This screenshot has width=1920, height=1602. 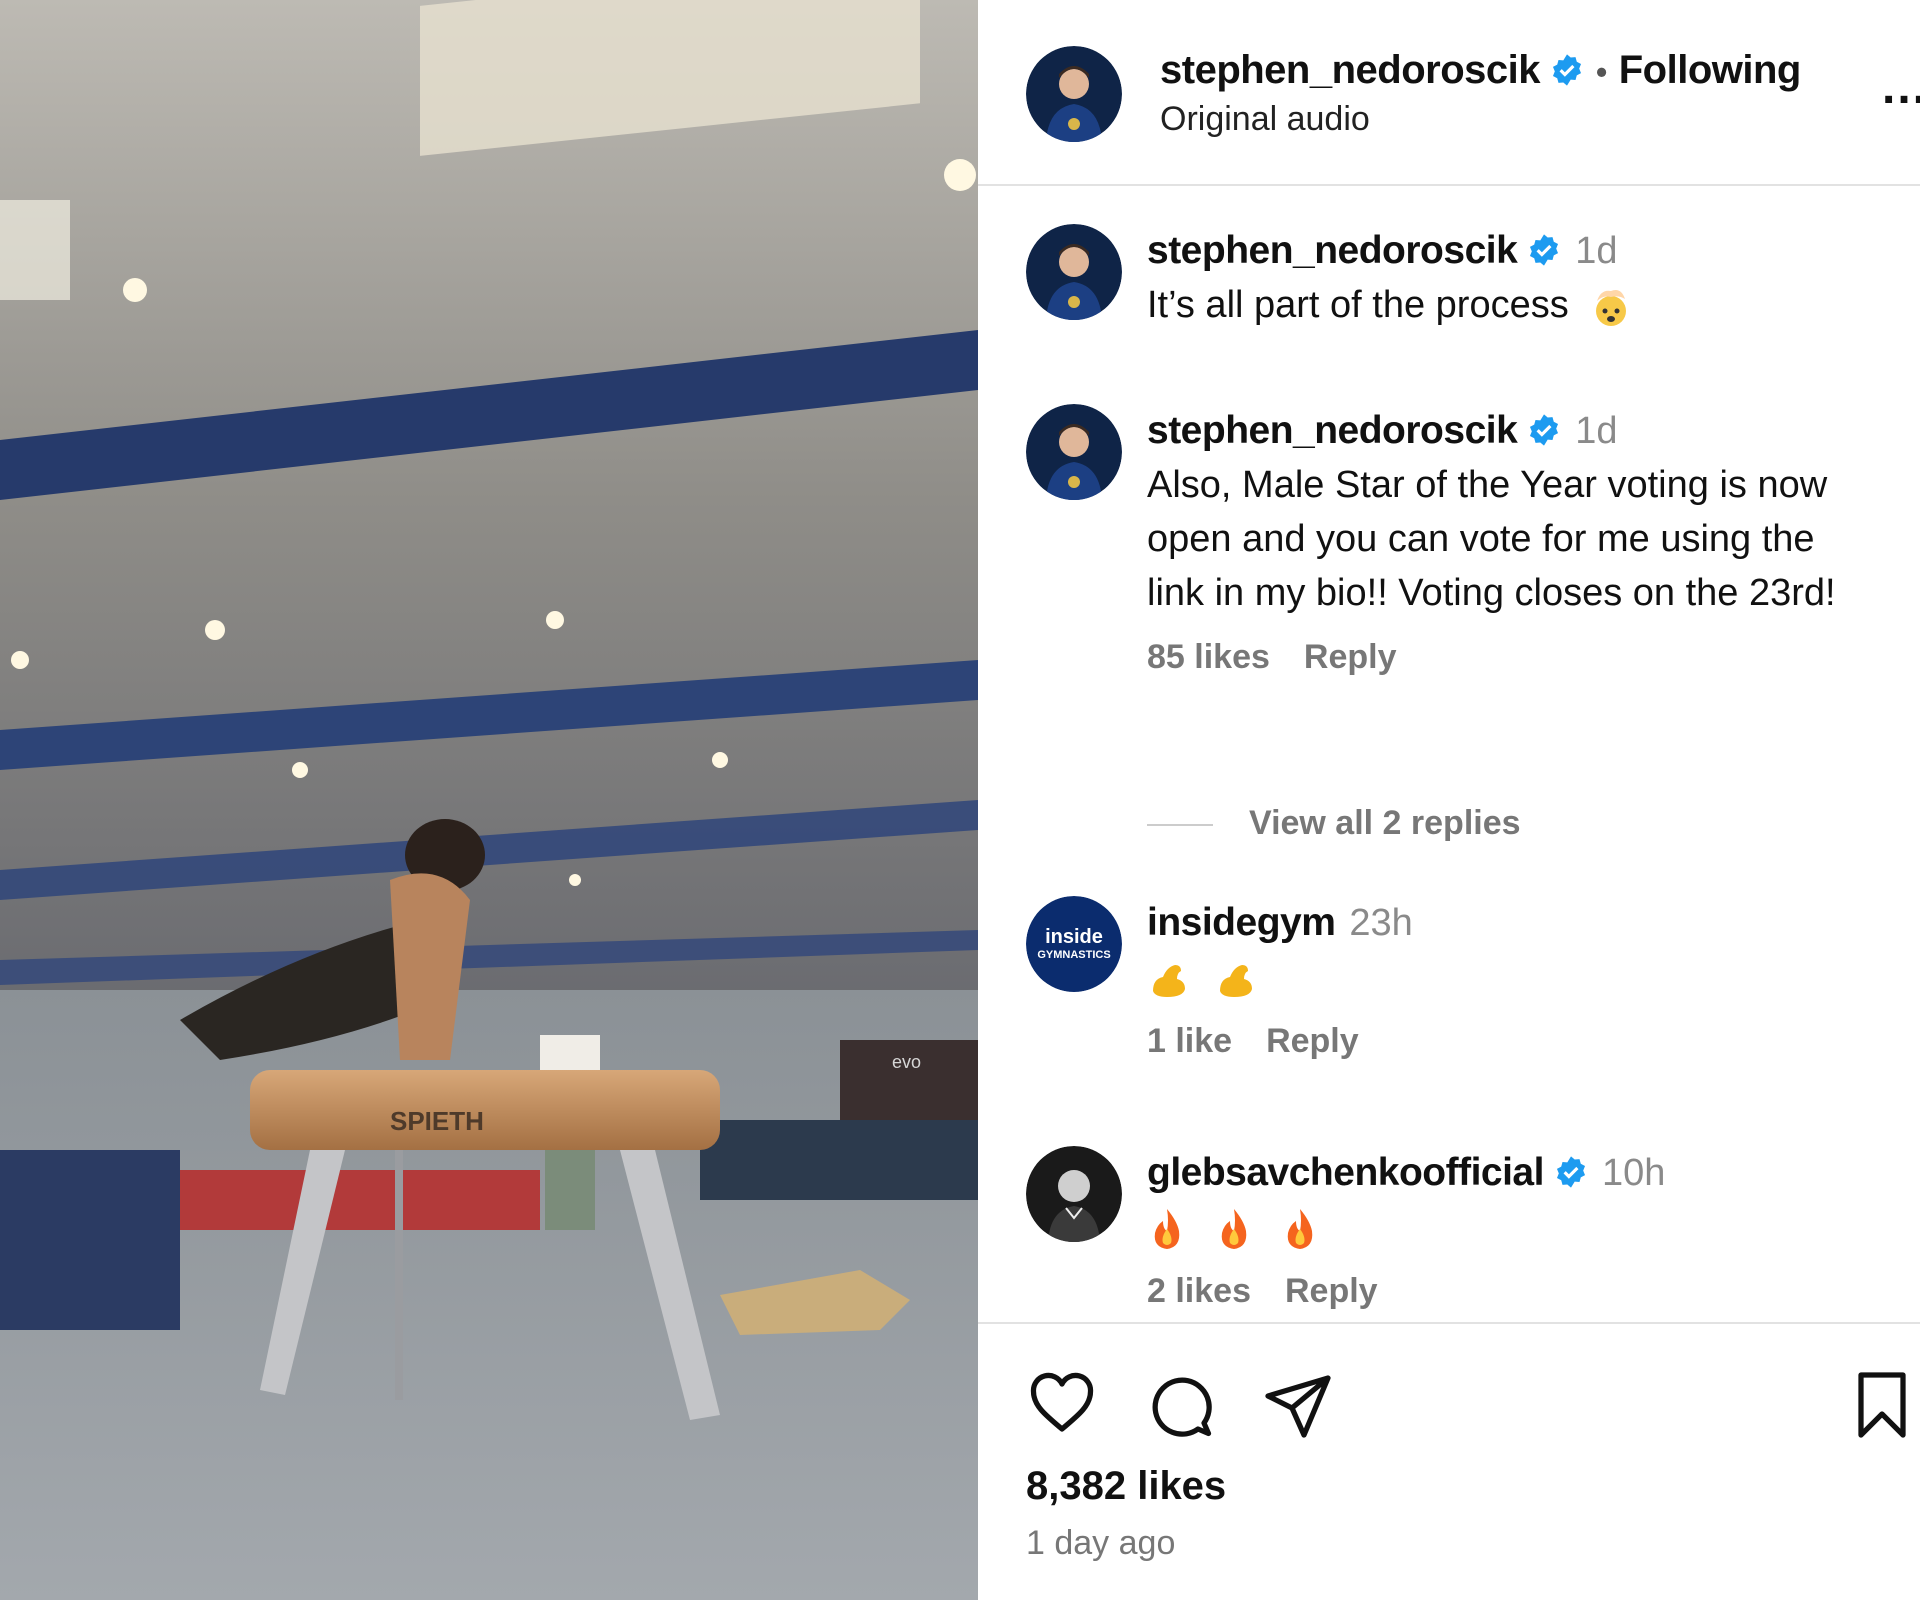 I want to click on comment-likes: 1 like, so click(x=1189, y=1041).